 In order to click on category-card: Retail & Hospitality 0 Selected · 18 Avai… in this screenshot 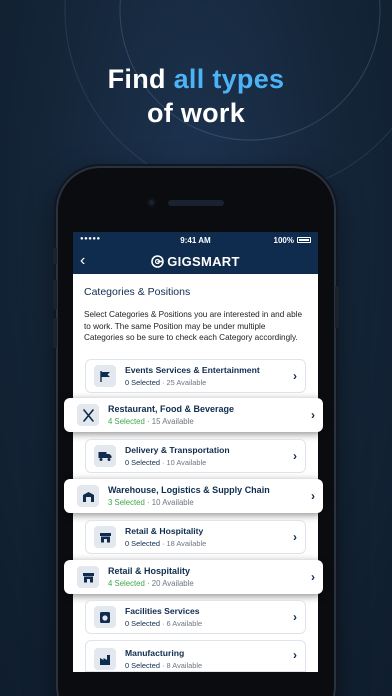, I will do `click(195, 537)`.